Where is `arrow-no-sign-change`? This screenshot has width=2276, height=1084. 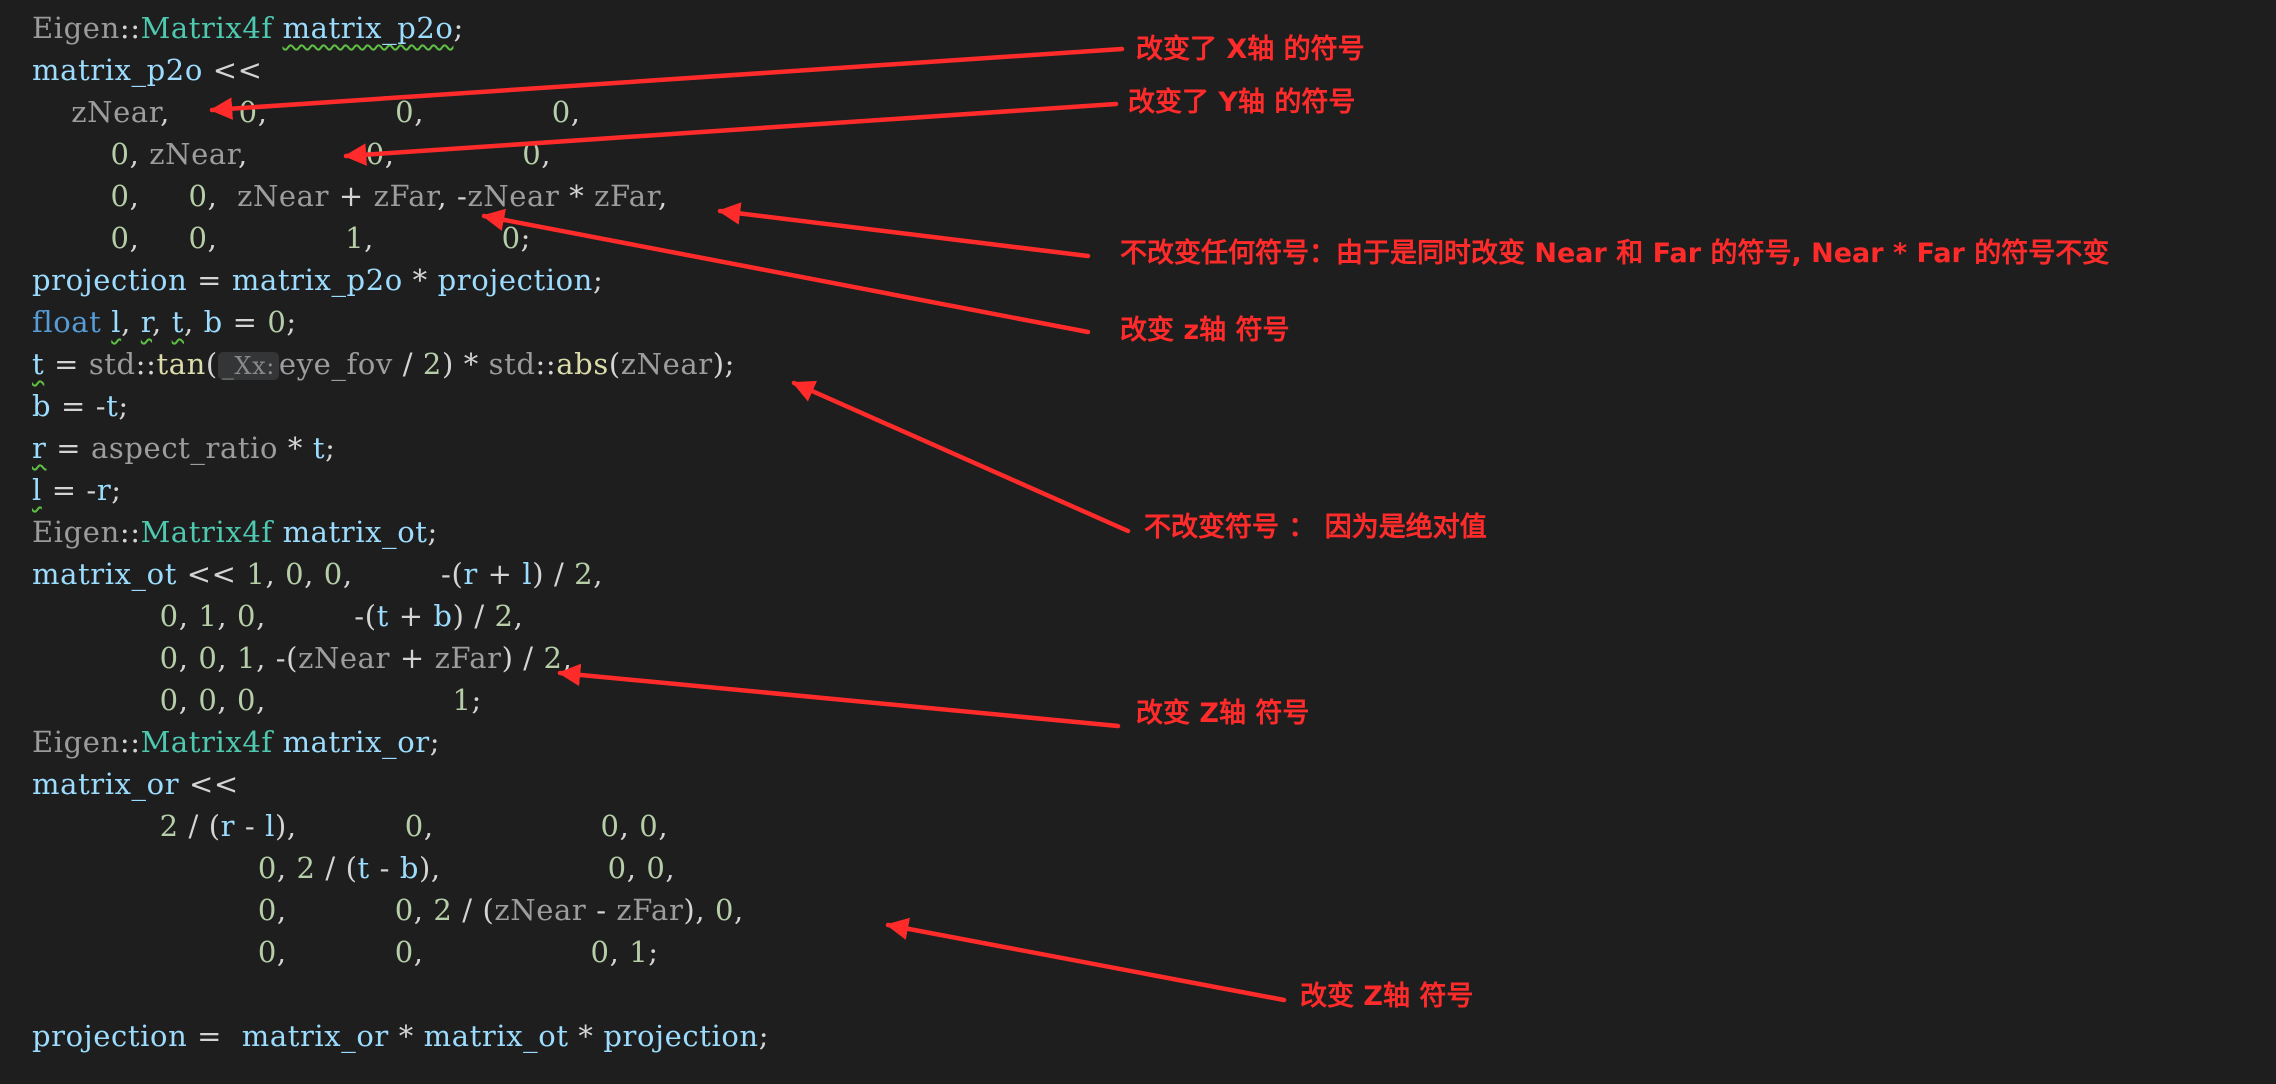
arrow-no-sign-change is located at coordinates (904, 230).